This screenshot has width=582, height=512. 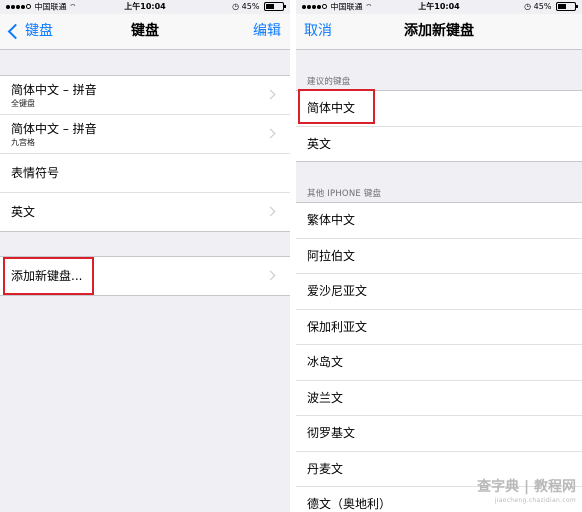 What do you see at coordinates (331, 220) in the screenshot?
I see `keyboard-option-label: 繁体中文` at bounding box center [331, 220].